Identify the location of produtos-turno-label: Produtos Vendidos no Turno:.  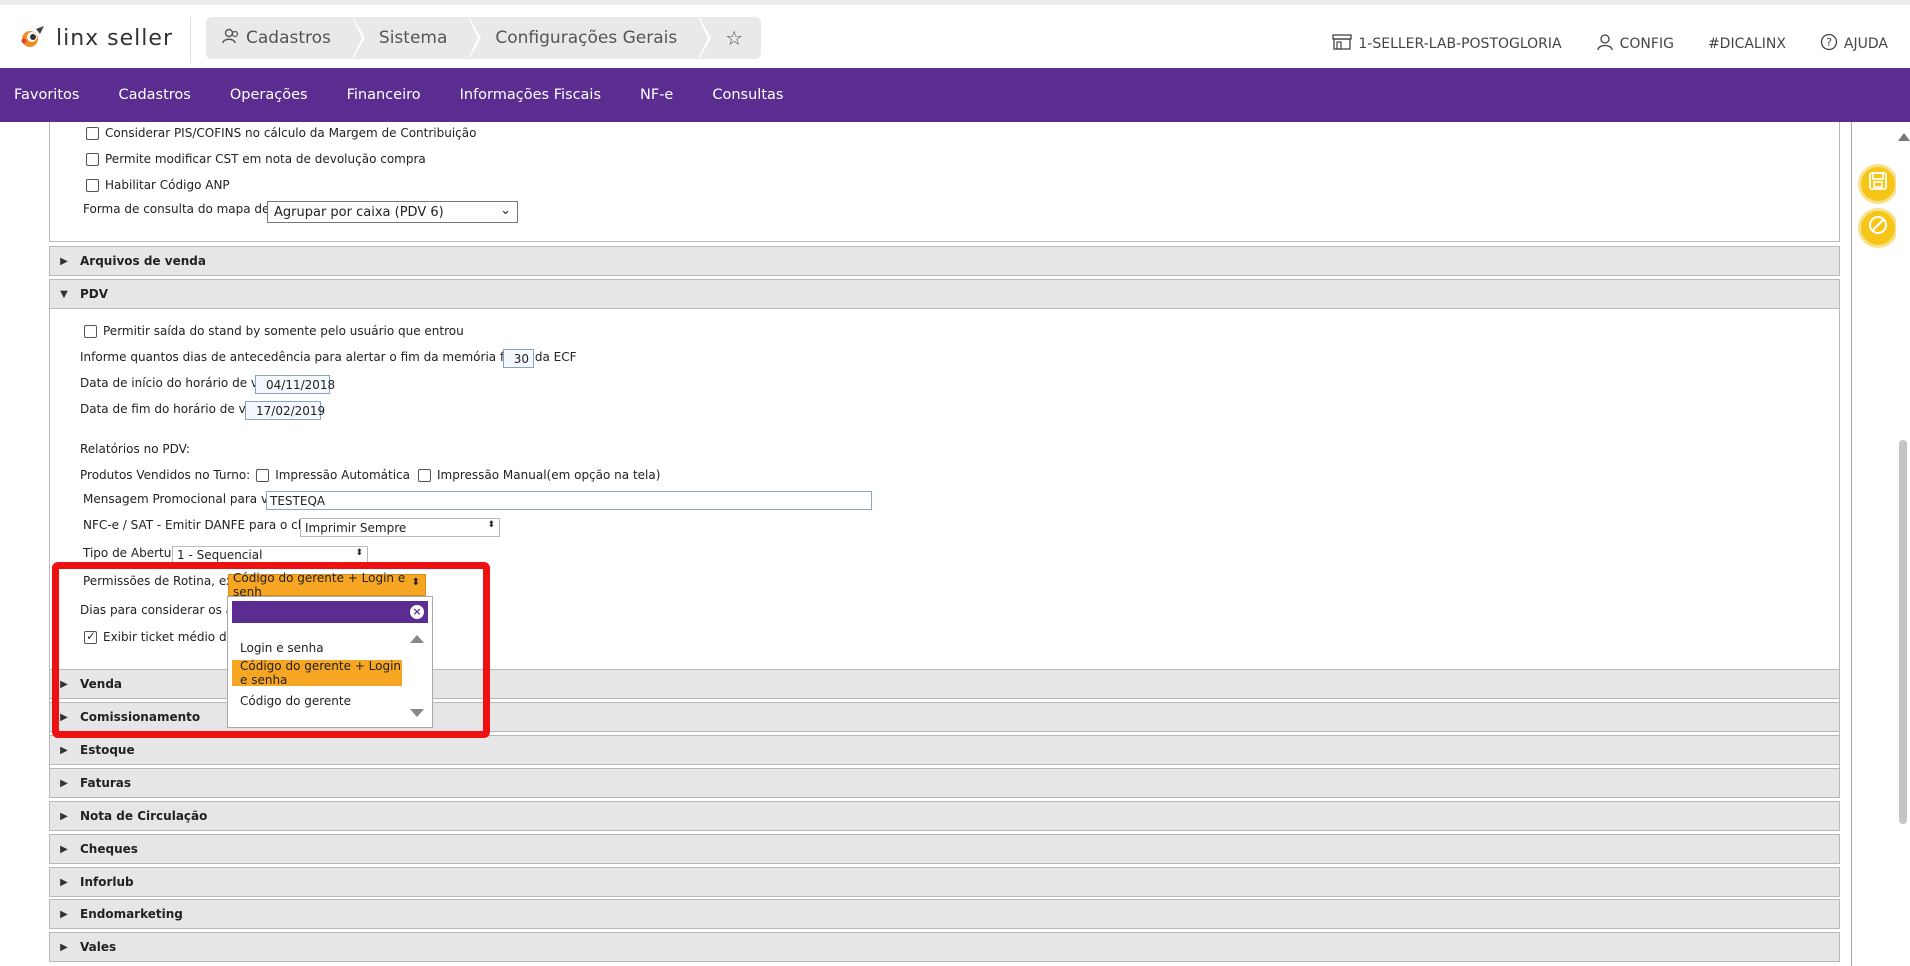
(165, 475).